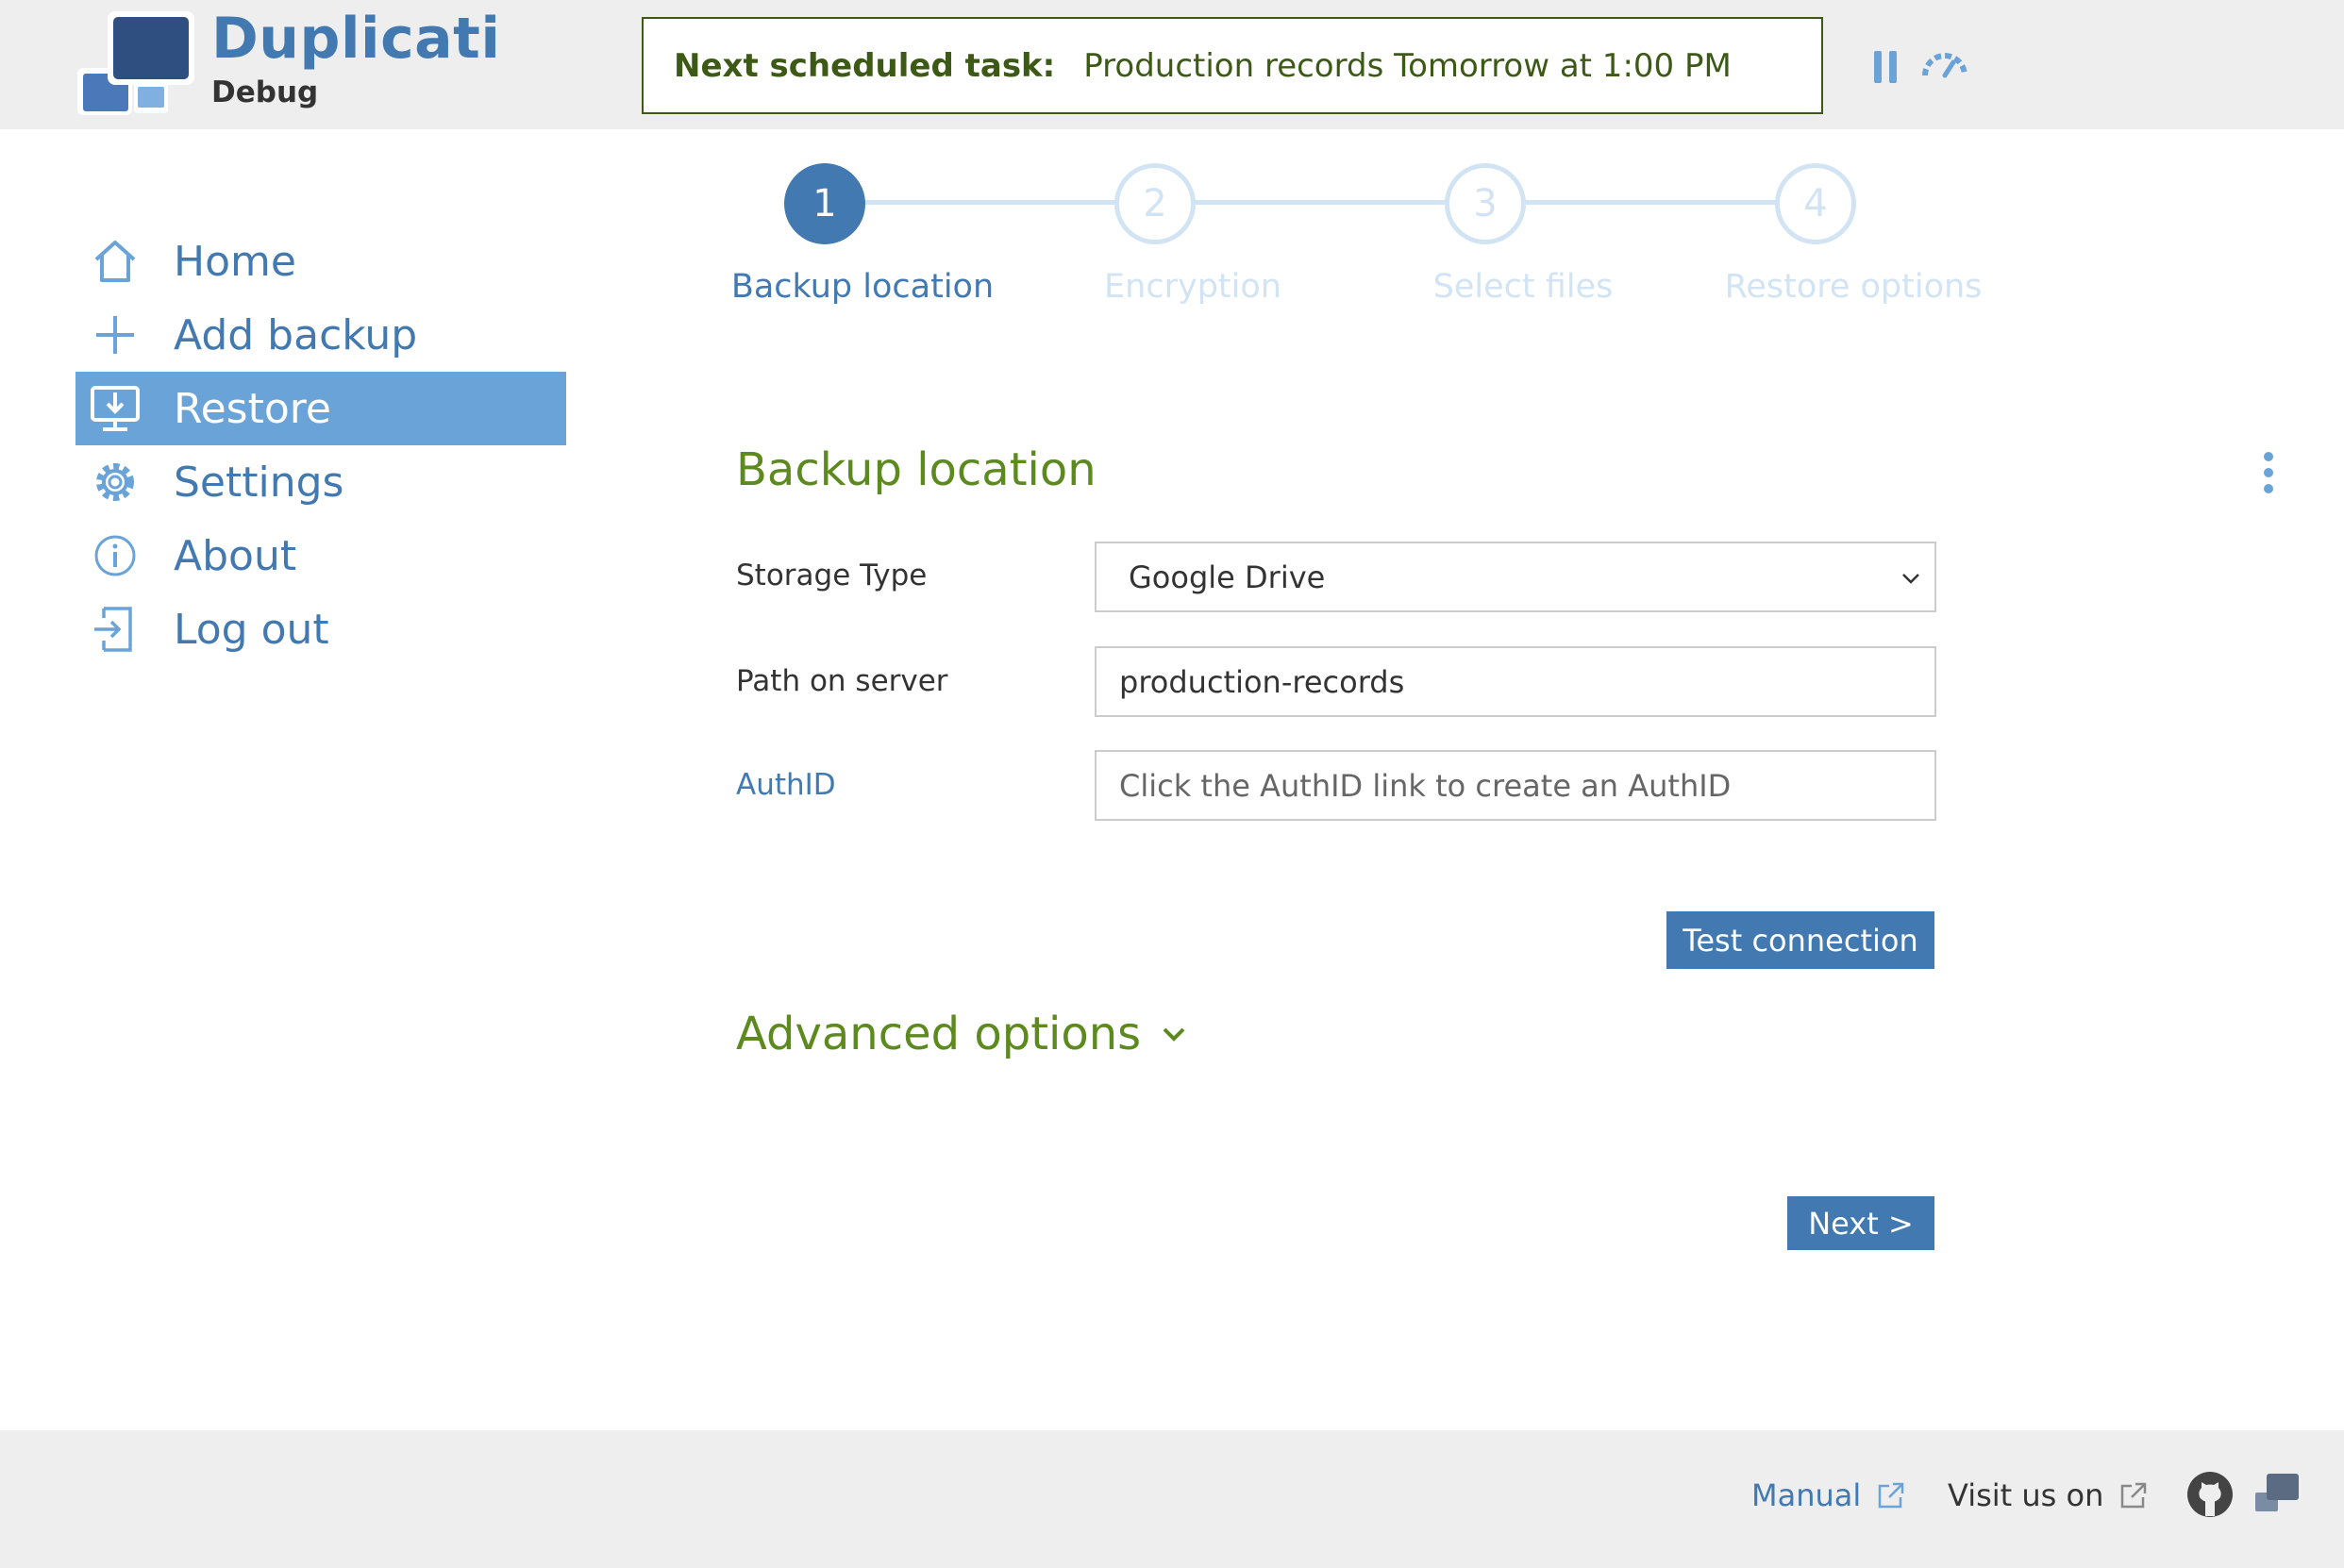  I want to click on step-4-label: Restore options, so click(1853, 287).